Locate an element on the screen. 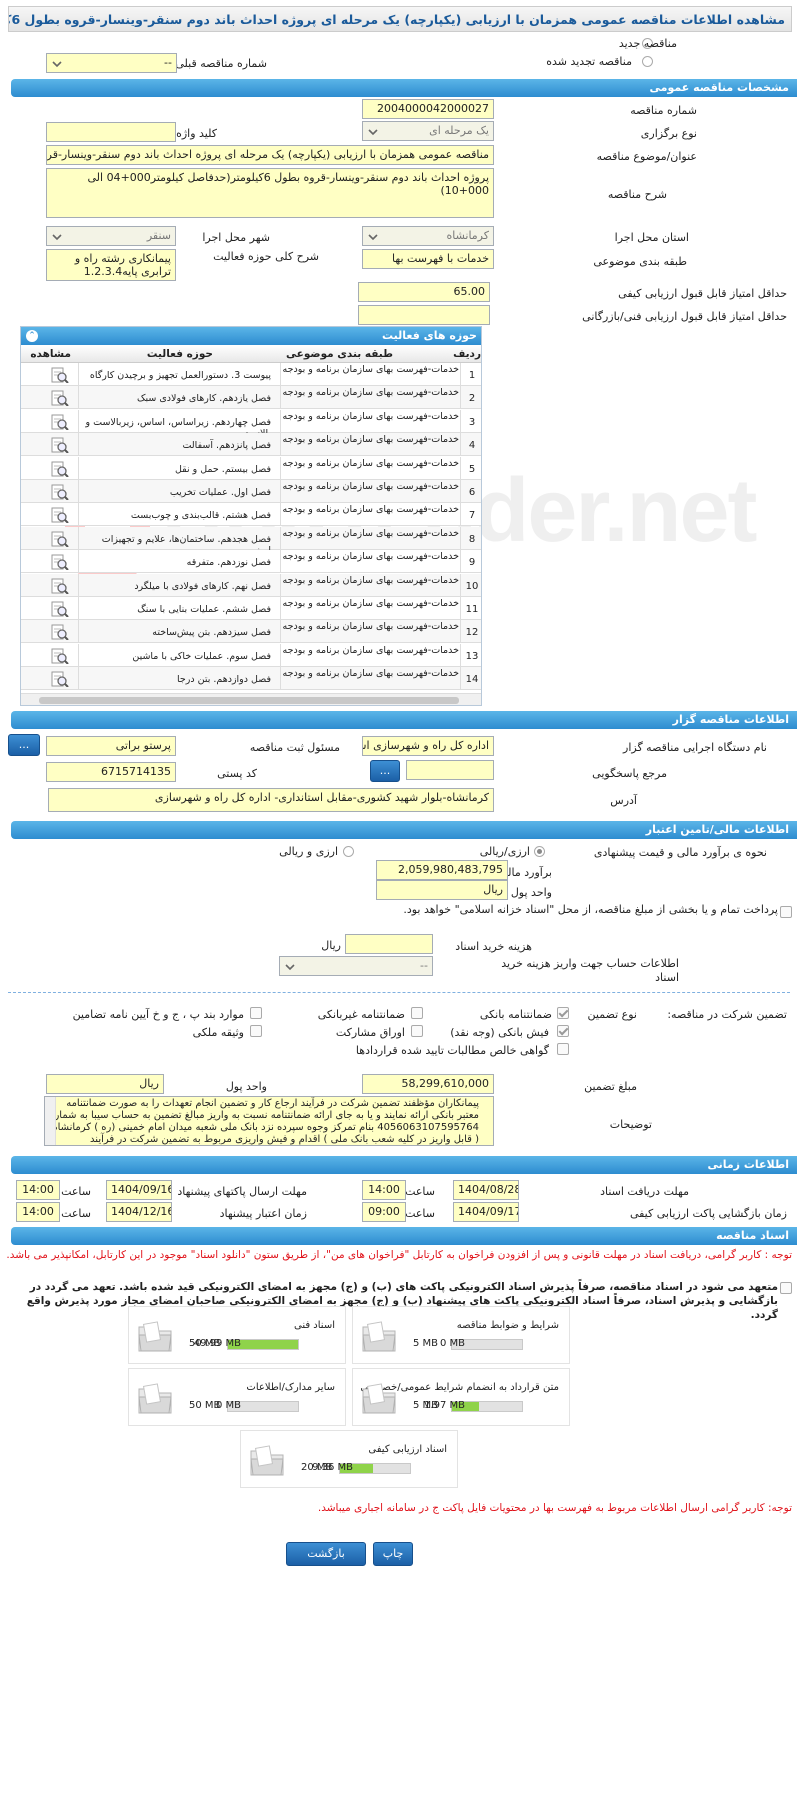 This screenshot has height=1812, width=797. amount-currency-field: ریال is located at coordinates (105, 1084).